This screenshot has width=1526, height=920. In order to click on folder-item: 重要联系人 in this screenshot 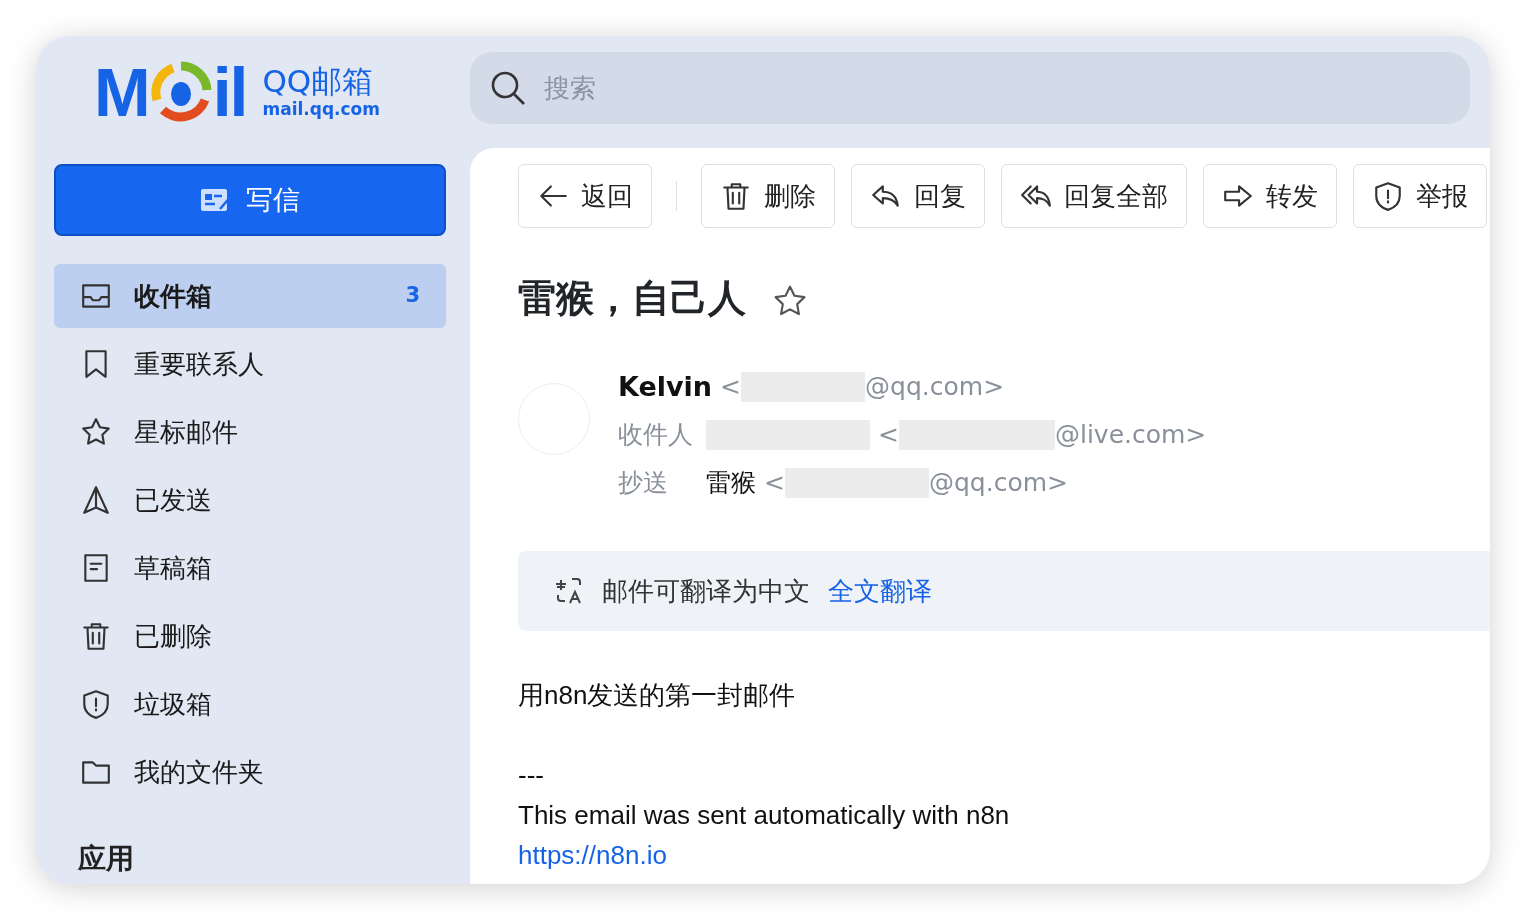, I will do `click(250, 364)`.